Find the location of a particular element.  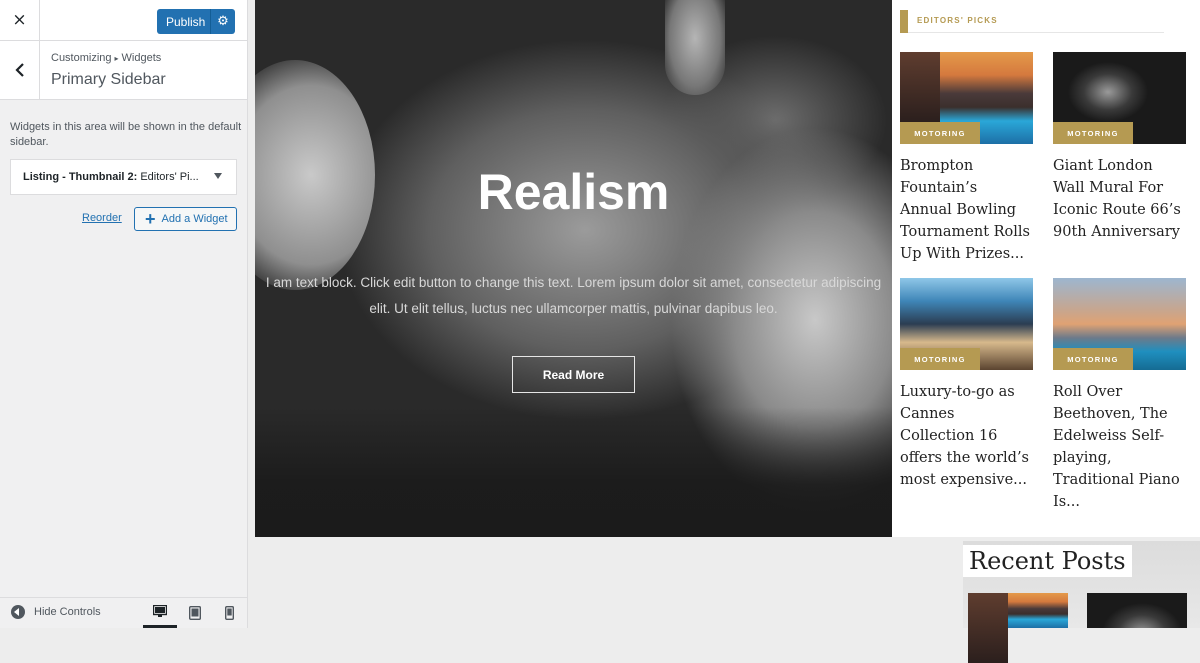

breadcrumb-leaf: Widgets is located at coordinates (141, 58).